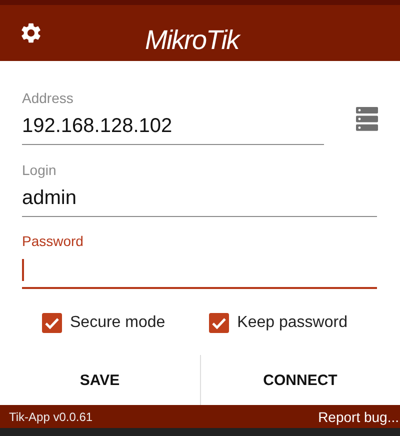 The width and height of the screenshot is (400, 436). I want to click on field-label: Login, so click(40, 170).